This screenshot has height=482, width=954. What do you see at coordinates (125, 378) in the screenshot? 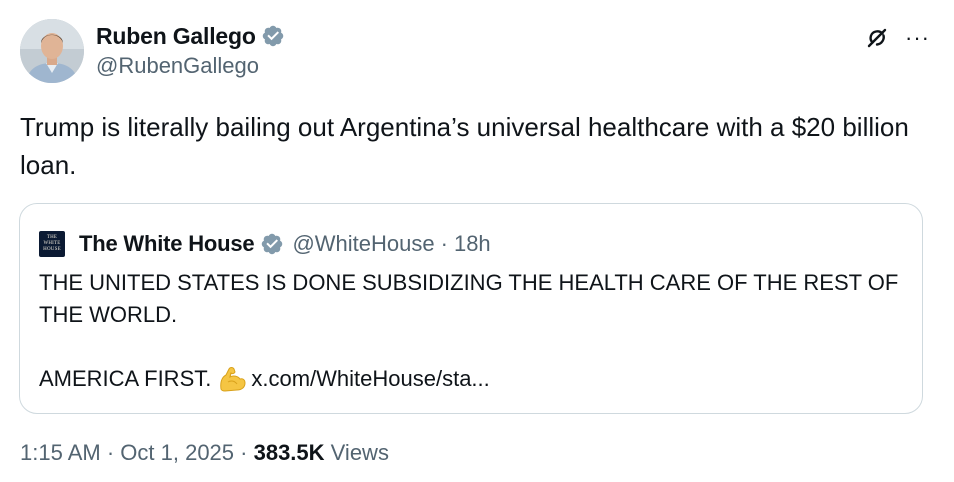
I see `quoted-tweet-line-text: AMERICA FIRST.` at bounding box center [125, 378].